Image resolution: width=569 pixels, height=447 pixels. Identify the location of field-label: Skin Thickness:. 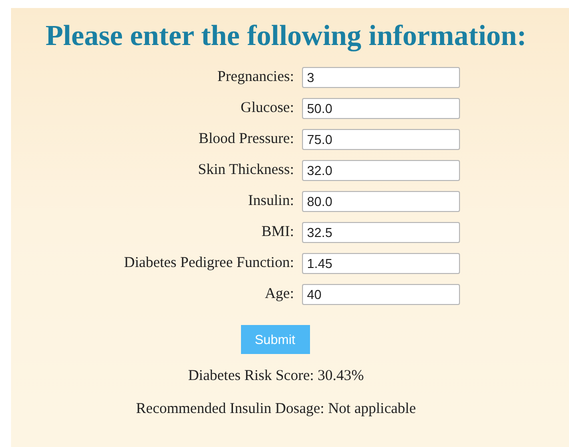
(245, 170).